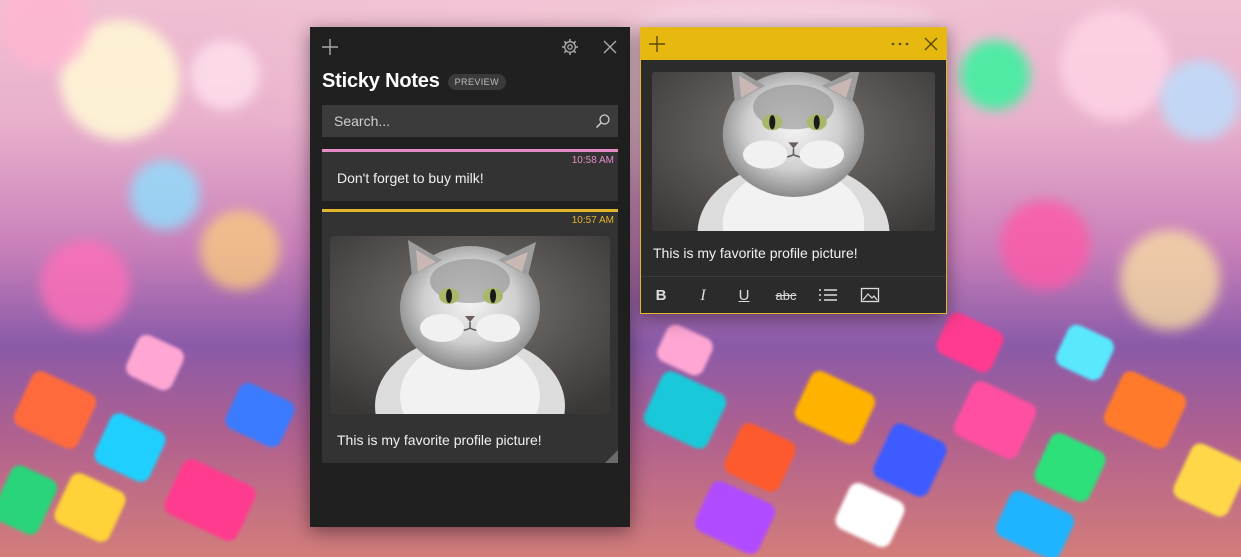 The image size is (1241, 557). Describe the element at coordinates (870, 296) in the screenshot. I see `image-icon` at that location.